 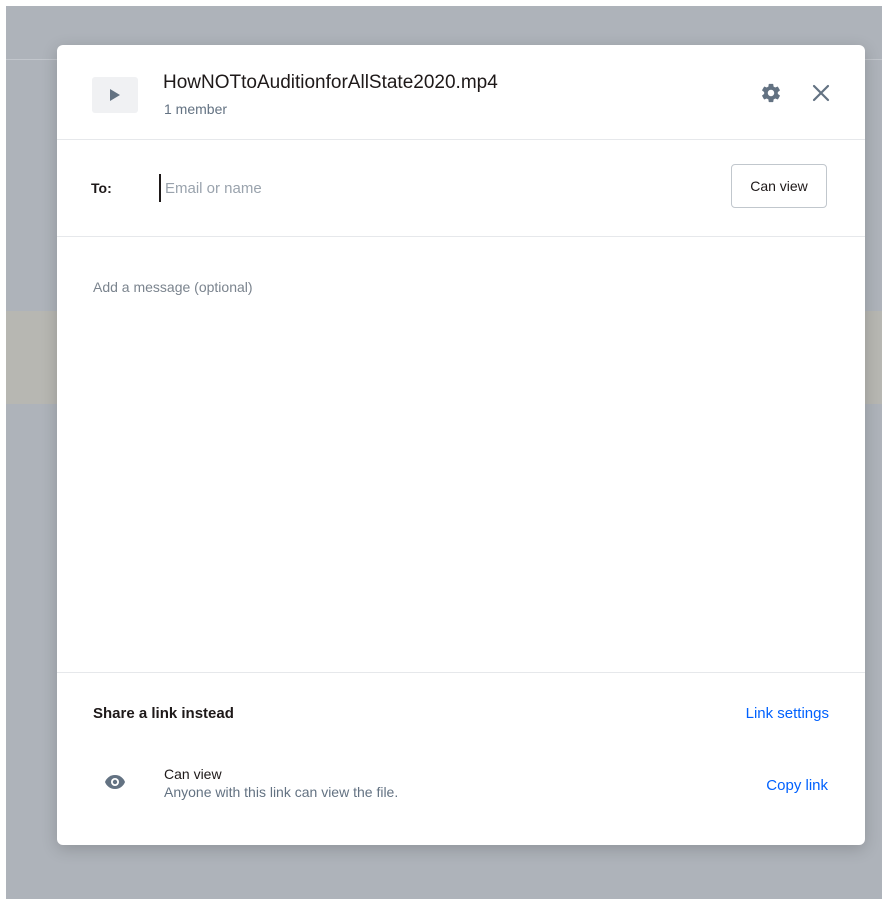 What do you see at coordinates (330, 82) in the screenshot?
I see `file-name: HowNOTtoAuditionforAllState2020.mp4` at bounding box center [330, 82].